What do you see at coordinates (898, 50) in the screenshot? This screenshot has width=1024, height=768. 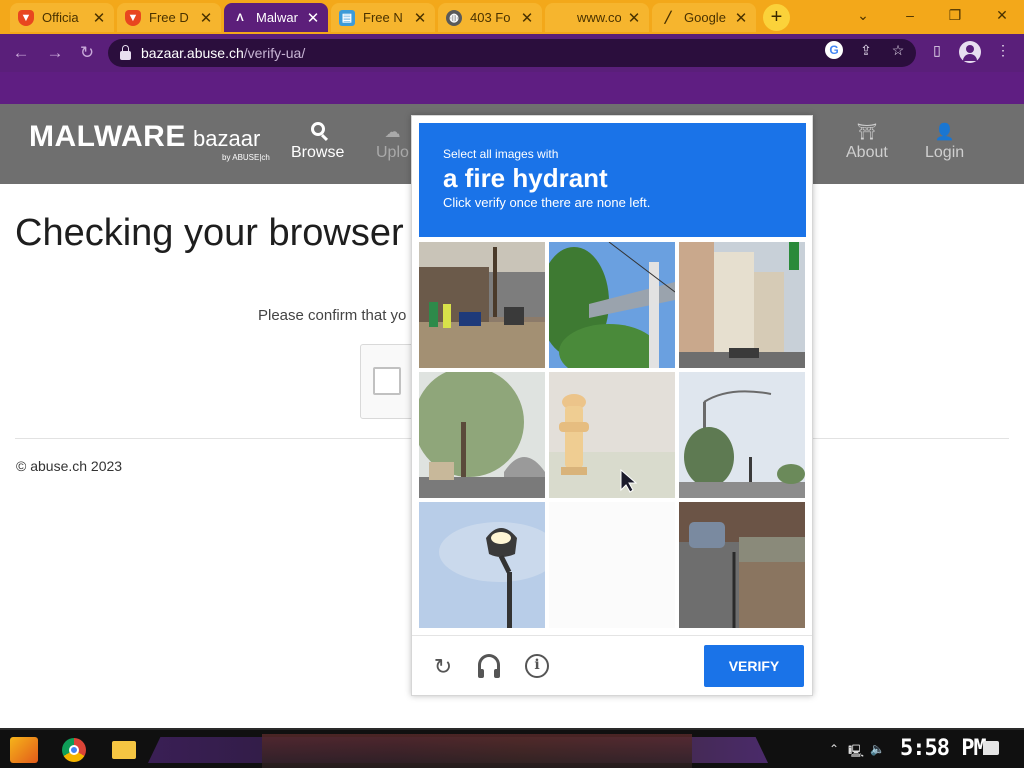 I see `bookmark-star-icon: ☆` at bounding box center [898, 50].